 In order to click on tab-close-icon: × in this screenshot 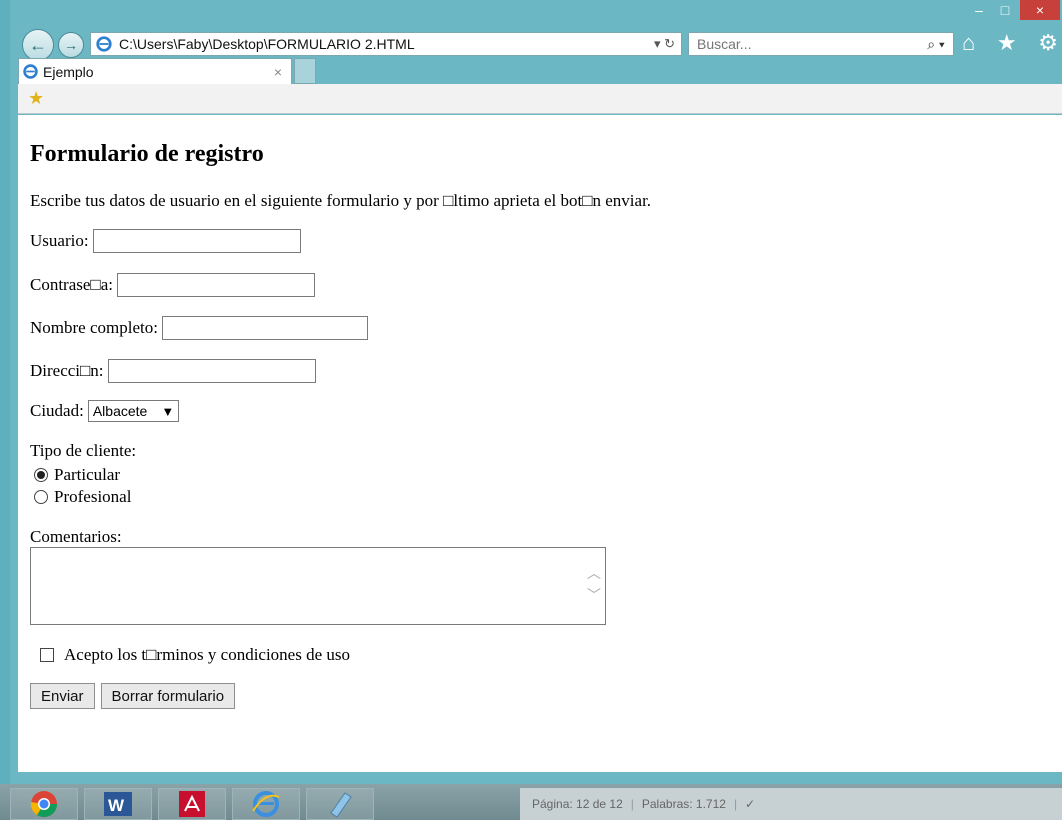, I will do `click(278, 72)`.